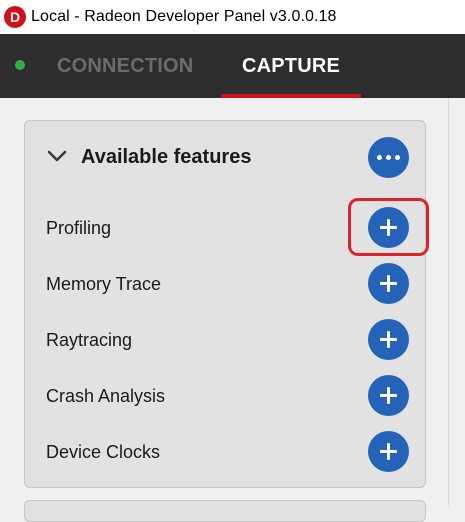 The height and width of the screenshot is (522, 465). What do you see at coordinates (291, 66) in the screenshot?
I see `tab-capture: CAPTURE` at bounding box center [291, 66].